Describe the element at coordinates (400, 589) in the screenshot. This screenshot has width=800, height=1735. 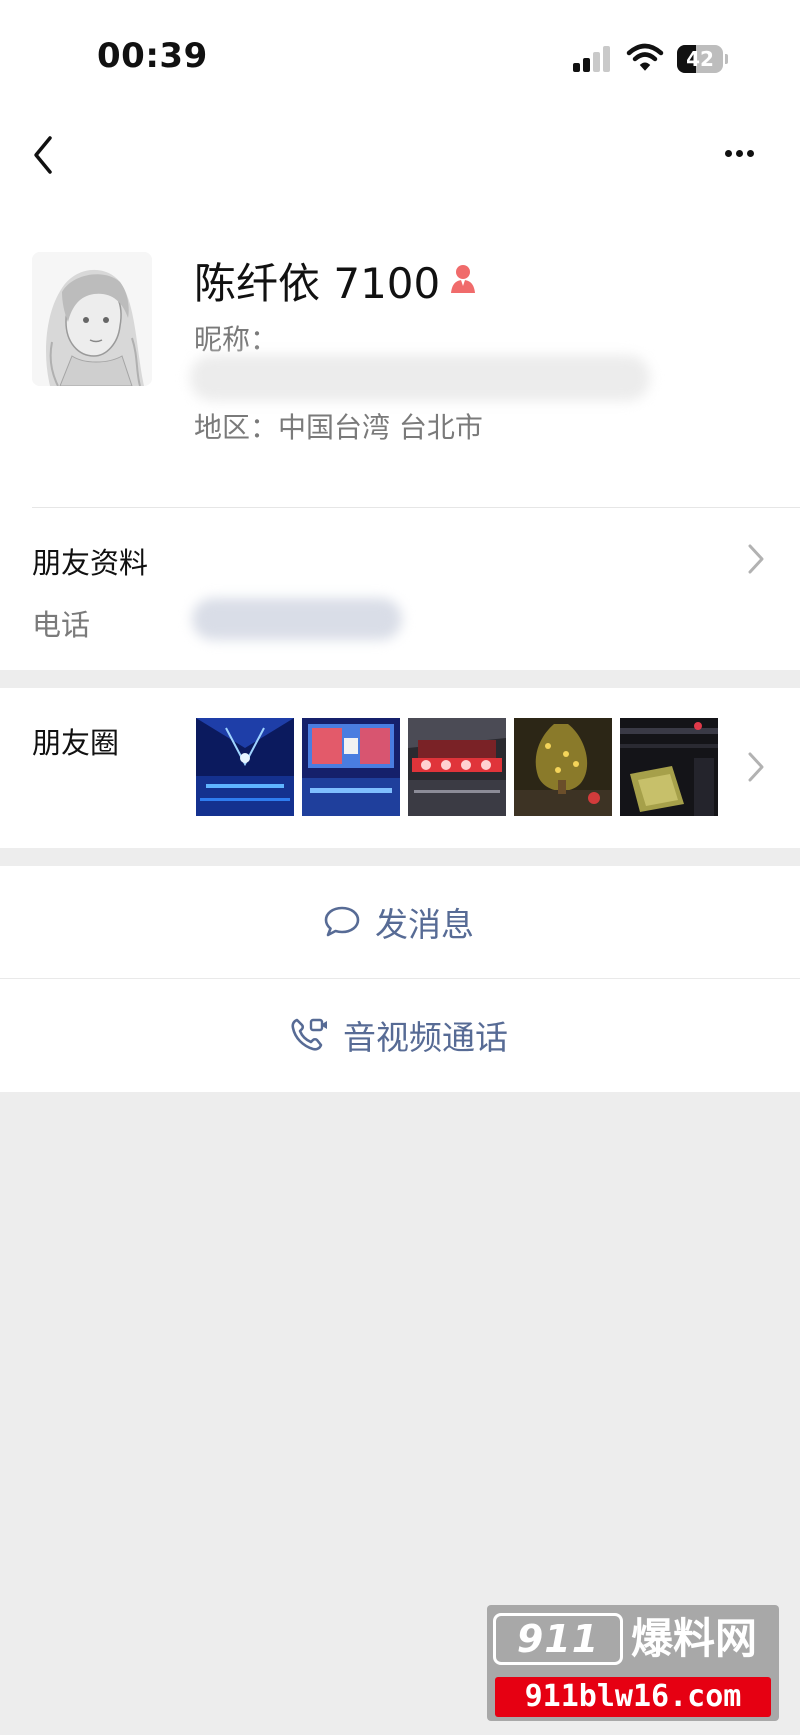
I see `friend-info-row: 朋友资料 电话` at that location.